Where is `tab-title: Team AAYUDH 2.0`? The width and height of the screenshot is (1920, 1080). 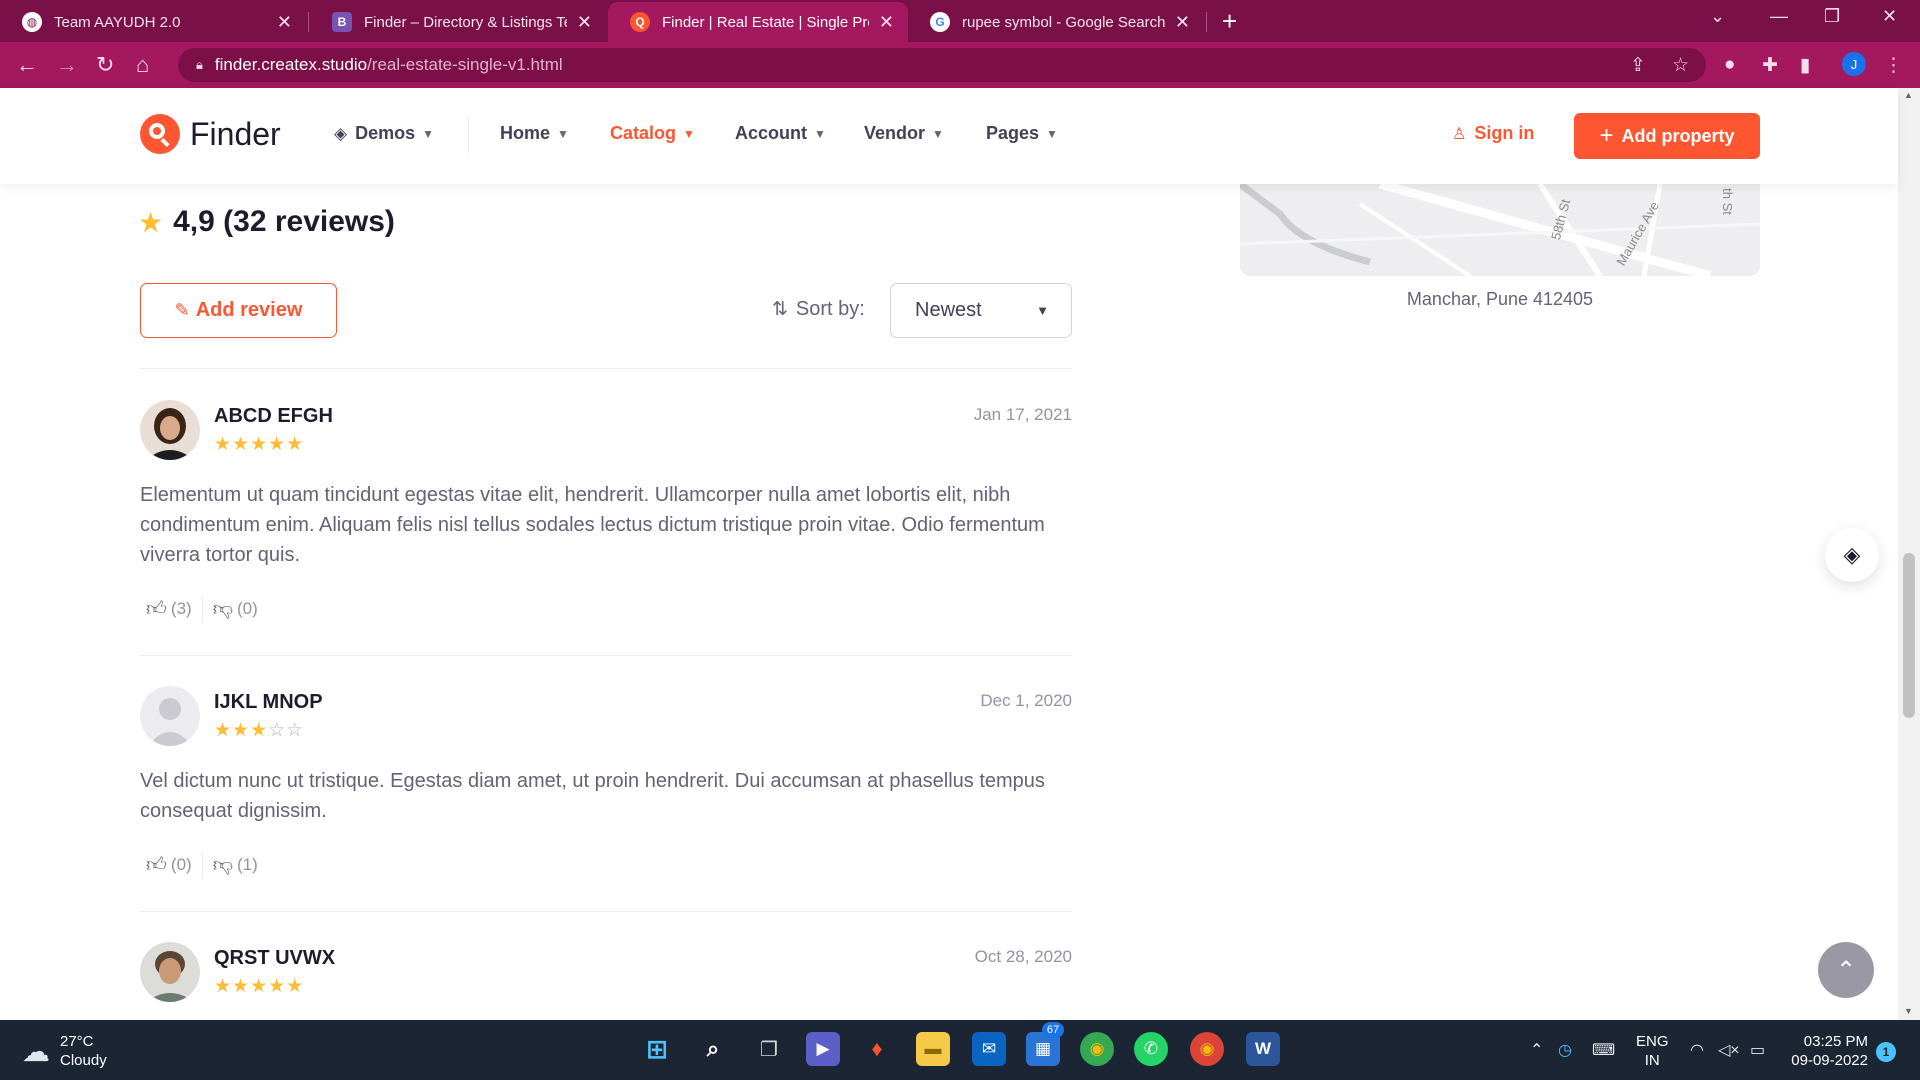
tab-title: Team AAYUDH 2.0 is located at coordinates (117, 22).